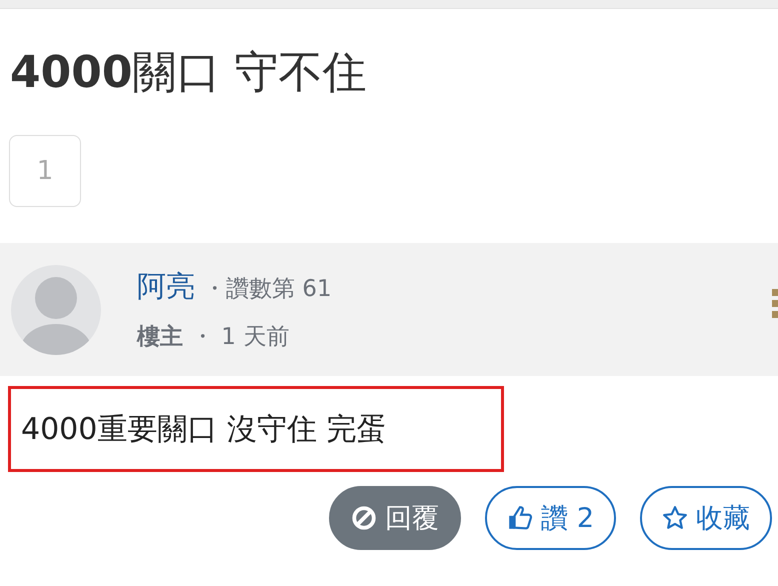 The image size is (778, 586). I want to click on role-label: 樓主, so click(160, 337).